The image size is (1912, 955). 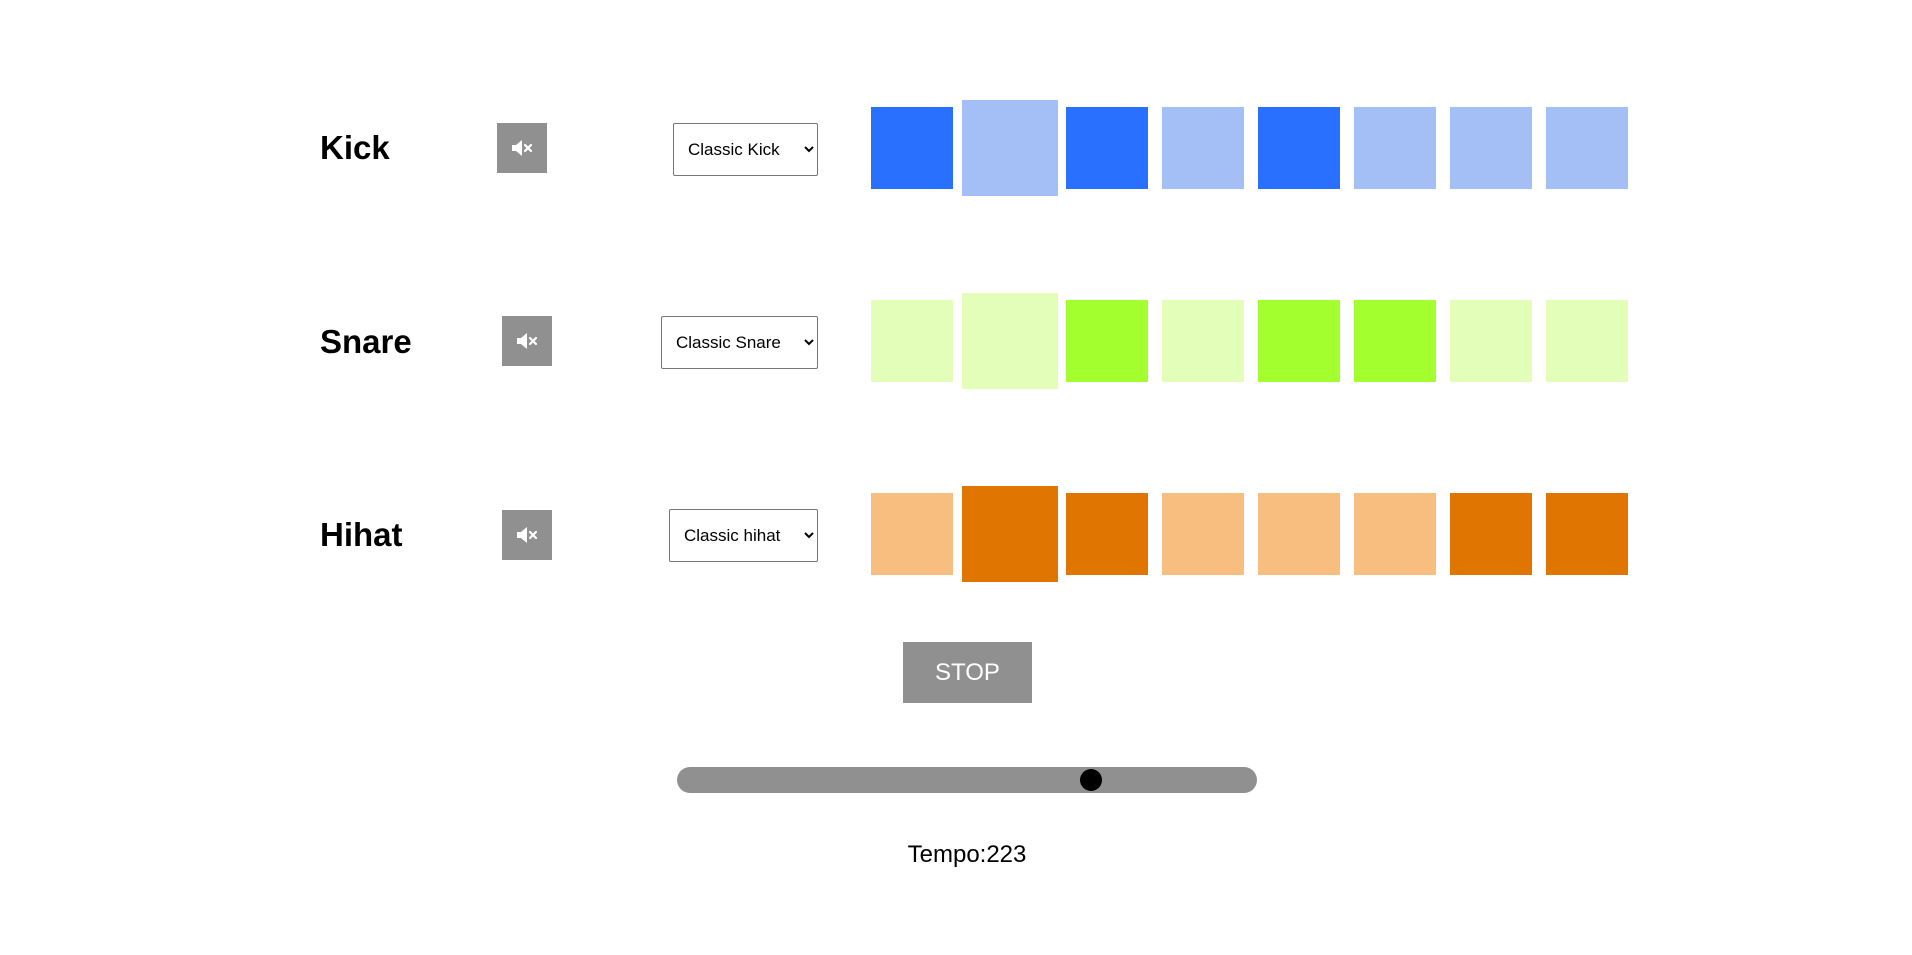 What do you see at coordinates (366, 341) in the screenshot?
I see `track-name-snare: Snare` at bounding box center [366, 341].